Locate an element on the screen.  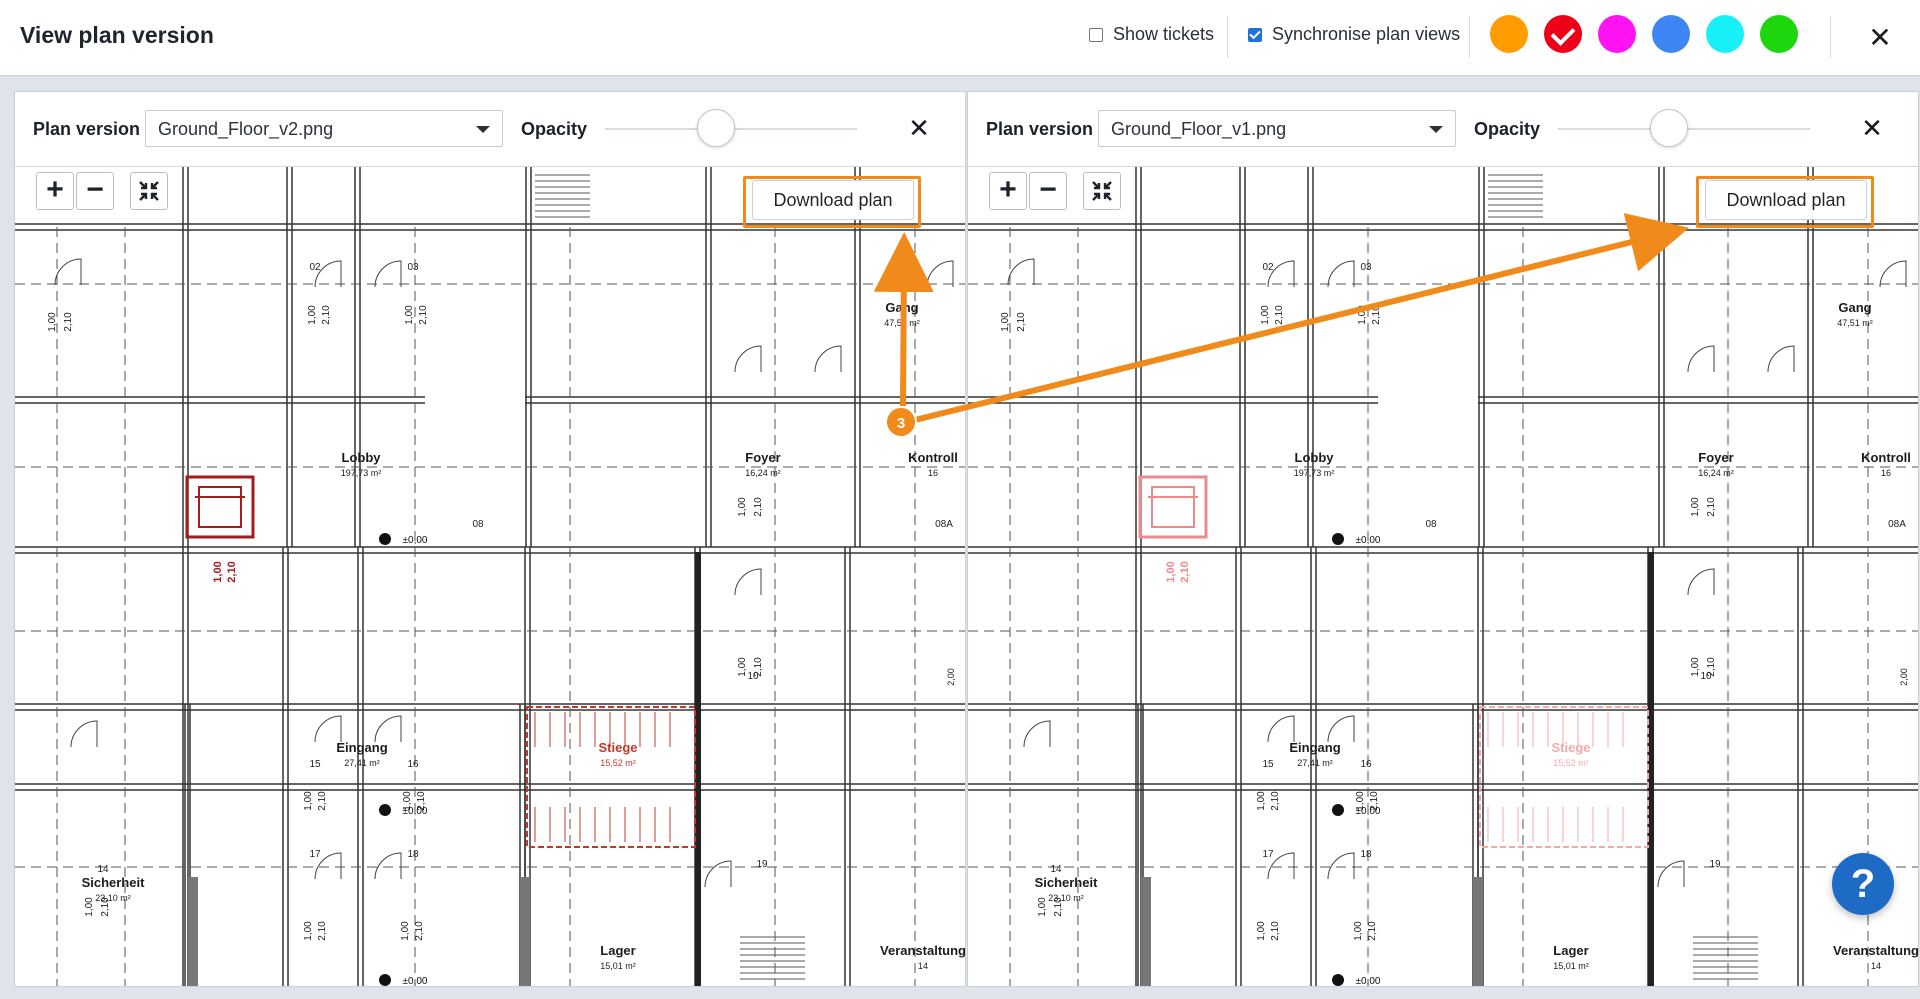
plan-label: Kontroll is located at coordinates (1886, 457).